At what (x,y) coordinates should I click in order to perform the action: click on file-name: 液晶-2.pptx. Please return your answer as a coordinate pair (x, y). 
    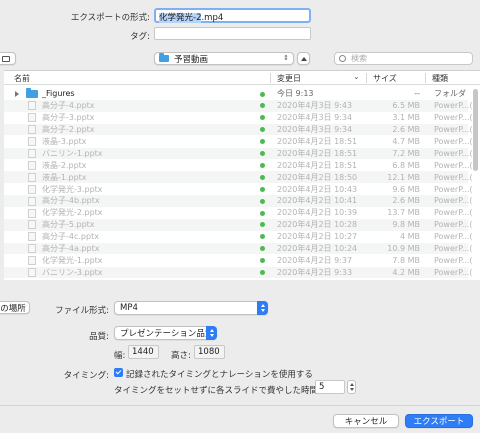
    Looking at the image, I should click on (64, 165).